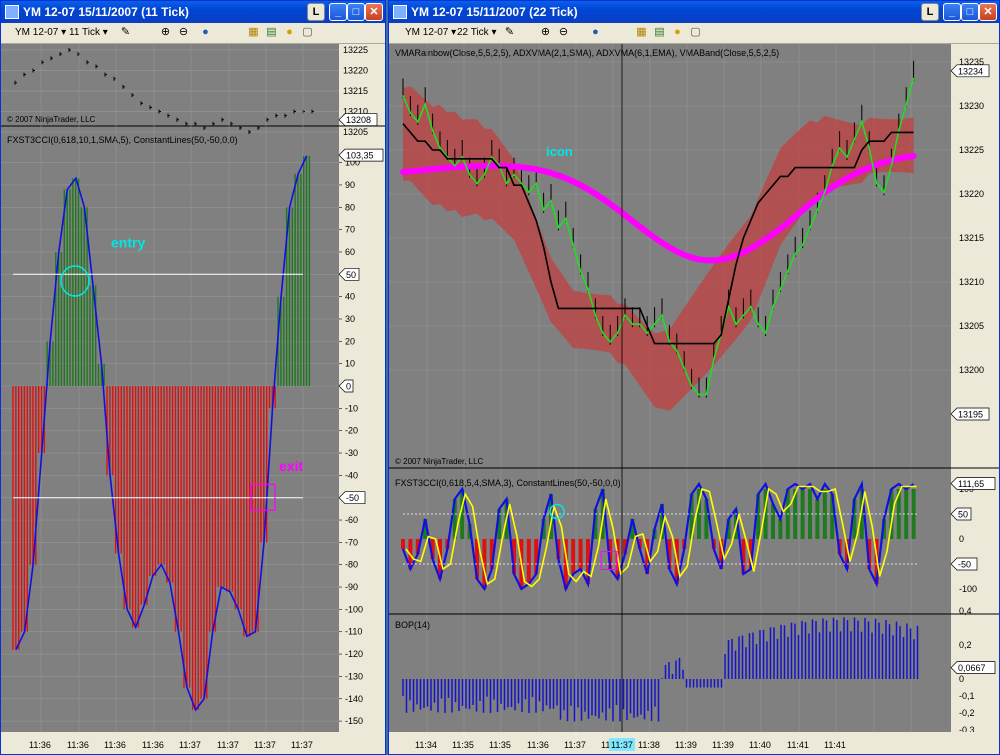 Image resolution: width=1000 pixels, height=755 pixels. I want to click on price-tick-label: 13230, so click(971, 106).